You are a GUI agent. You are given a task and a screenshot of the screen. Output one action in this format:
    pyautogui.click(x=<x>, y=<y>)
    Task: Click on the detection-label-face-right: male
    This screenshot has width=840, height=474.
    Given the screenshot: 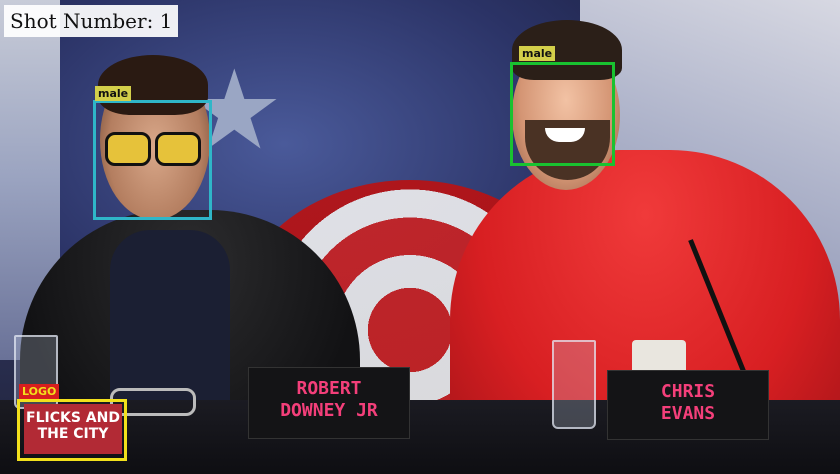 What is the action you would take?
    pyautogui.click(x=537, y=53)
    